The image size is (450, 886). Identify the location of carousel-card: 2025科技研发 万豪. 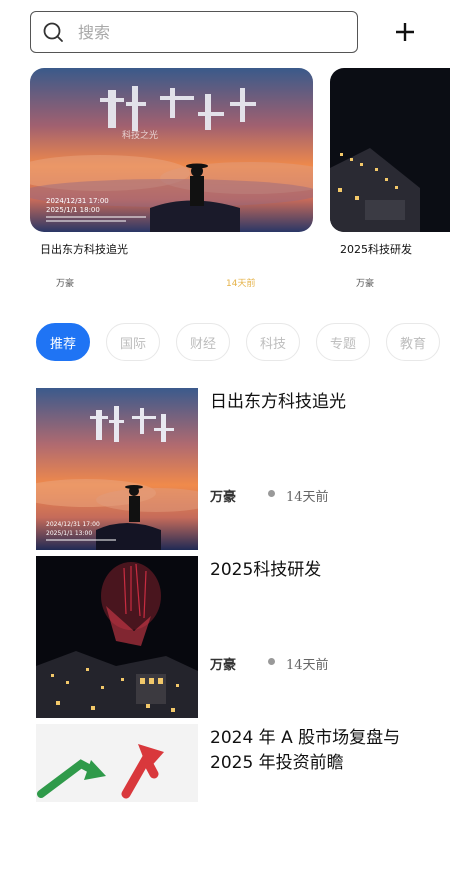
(390, 178).